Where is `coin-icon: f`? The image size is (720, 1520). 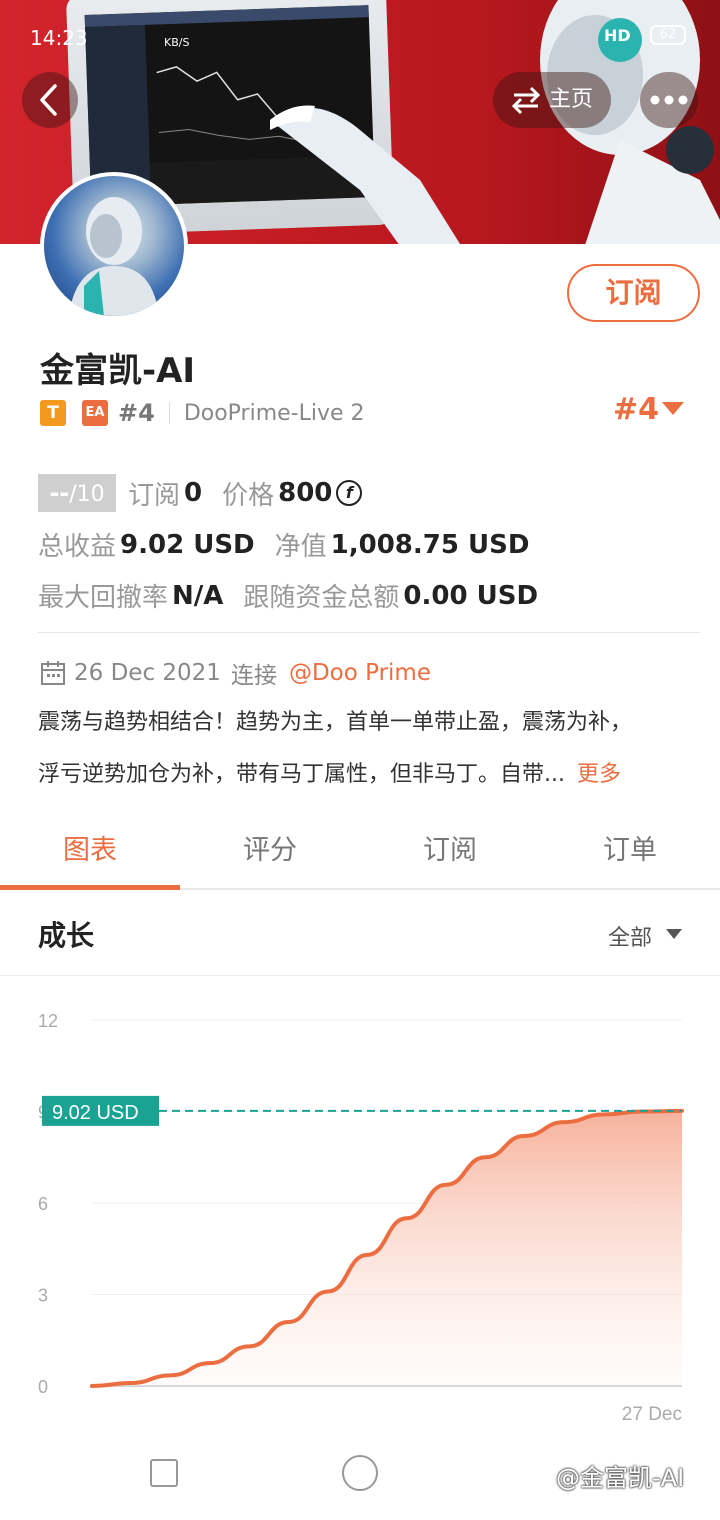
coin-icon: f is located at coordinates (349, 493).